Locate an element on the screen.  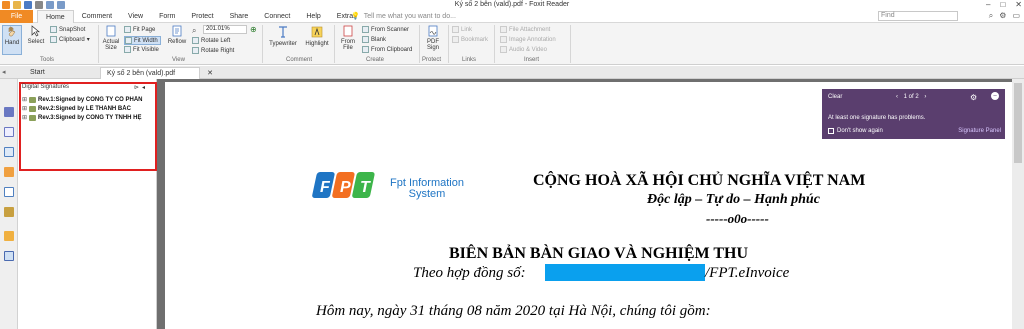
fit-width-button: Fit Width is located at coordinates (142, 40).